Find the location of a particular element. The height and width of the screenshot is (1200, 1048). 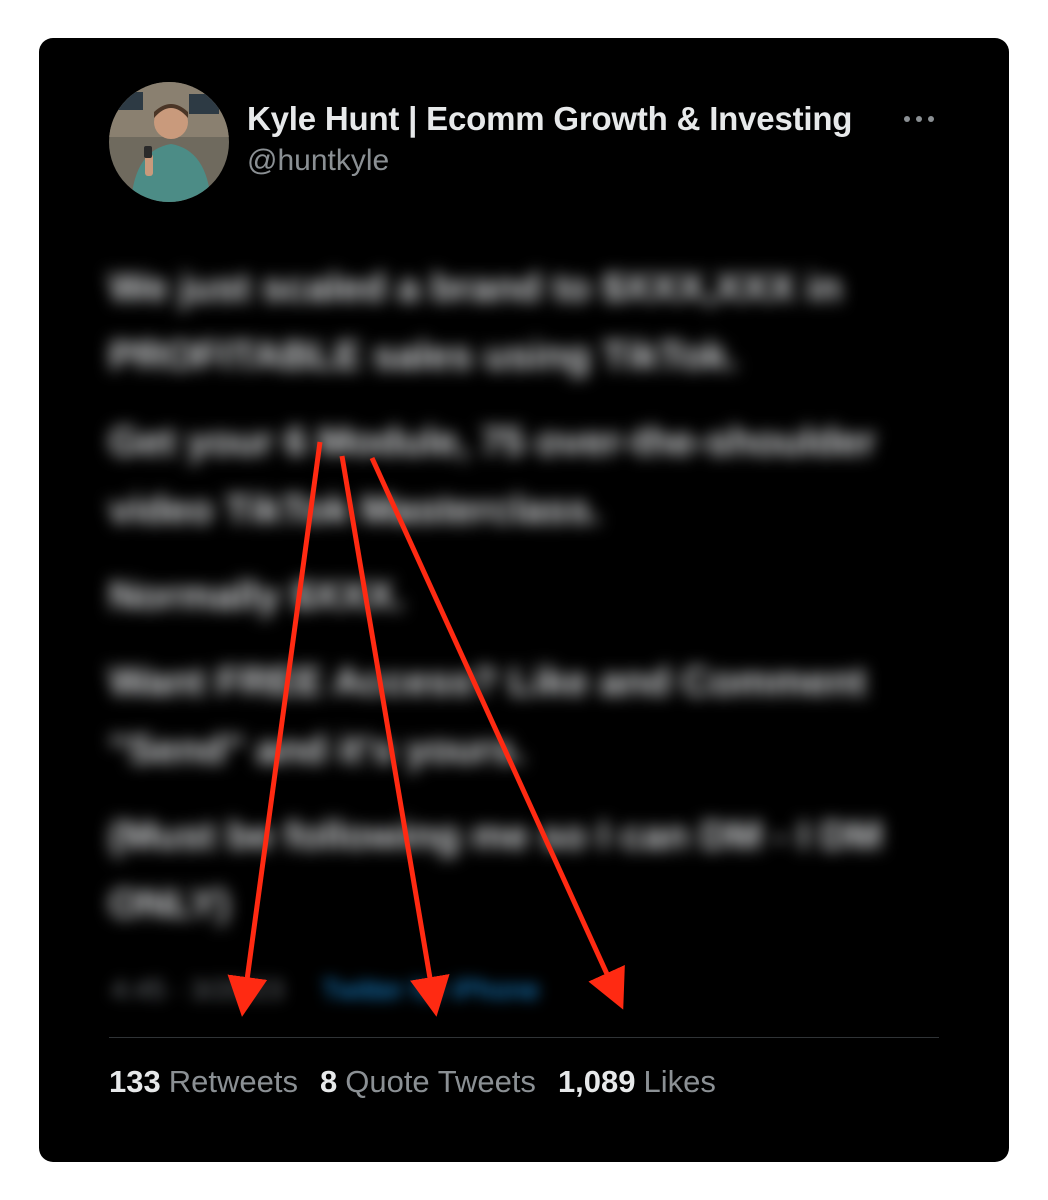

tweet-timestamp: 4:45 · 3/20/23 is located at coordinates (197, 989).